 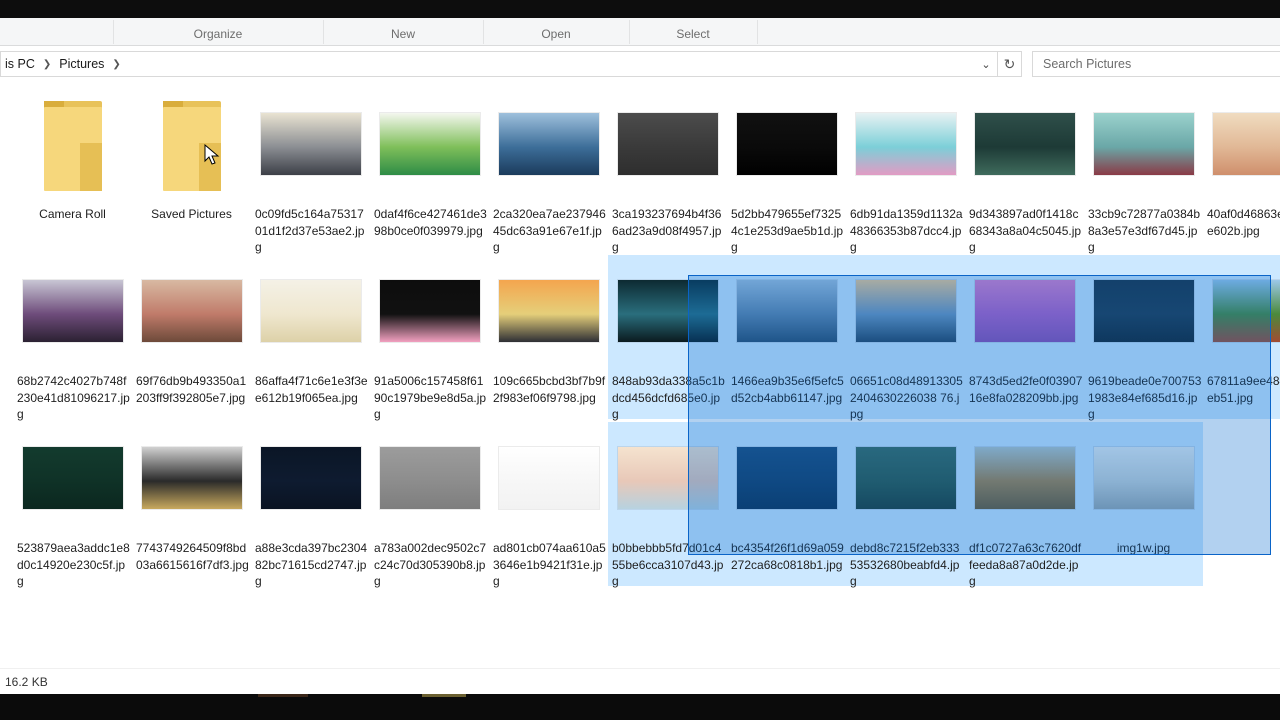 I want to click on file-item: 2ca320ea7ae23794645dc63a91e67e1f.jpg, so click(x=548, y=171).